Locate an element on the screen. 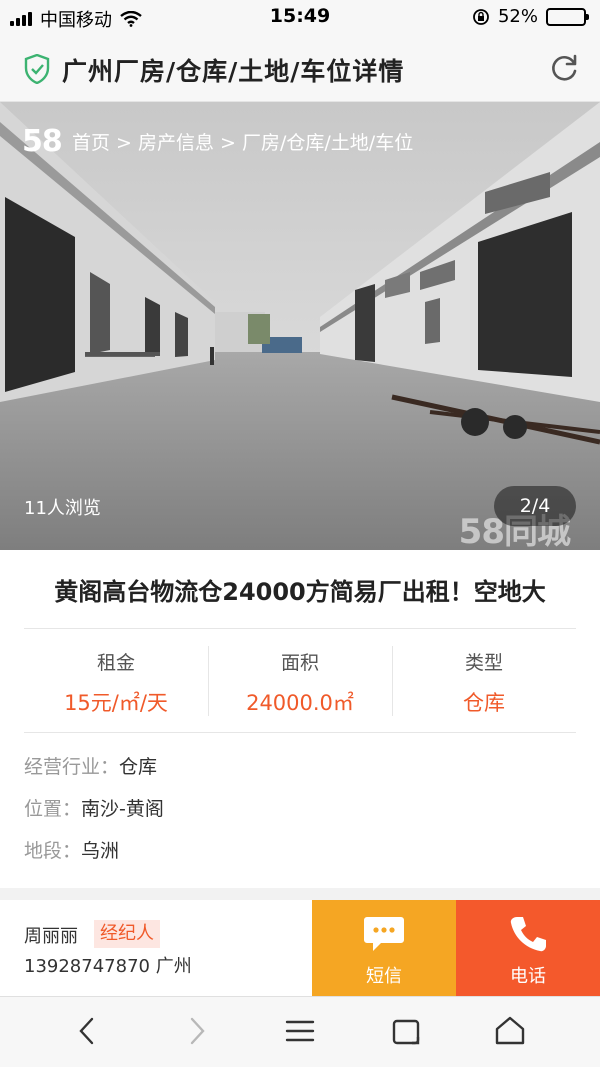 This screenshot has height=1067, width=600. call-label: 电话 is located at coordinates (528, 976).